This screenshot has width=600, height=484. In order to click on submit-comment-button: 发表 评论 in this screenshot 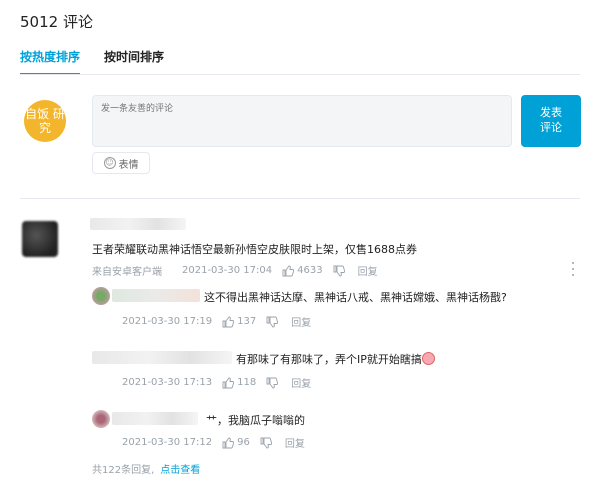, I will do `click(551, 121)`.